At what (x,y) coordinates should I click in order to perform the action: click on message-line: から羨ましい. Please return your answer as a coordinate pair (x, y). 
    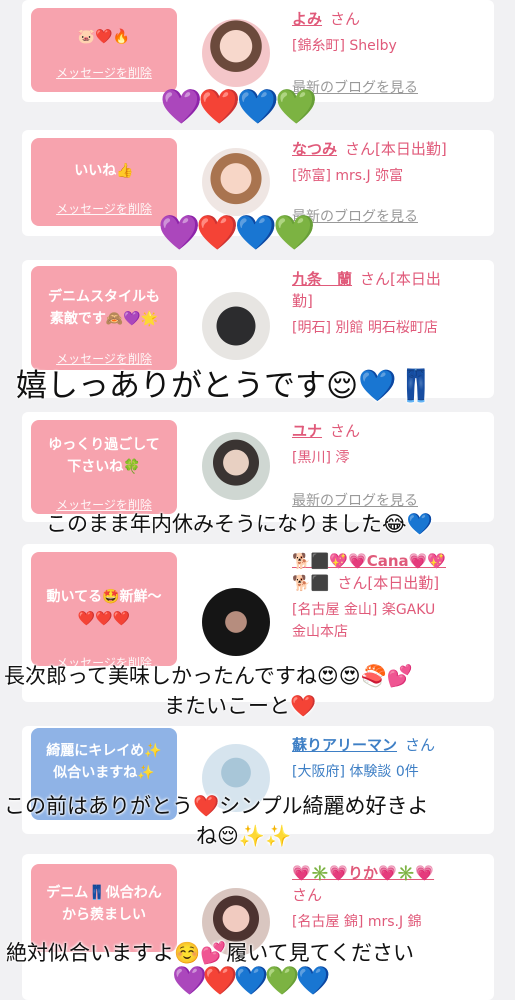
    Looking at the image, I should click on (104, 915).